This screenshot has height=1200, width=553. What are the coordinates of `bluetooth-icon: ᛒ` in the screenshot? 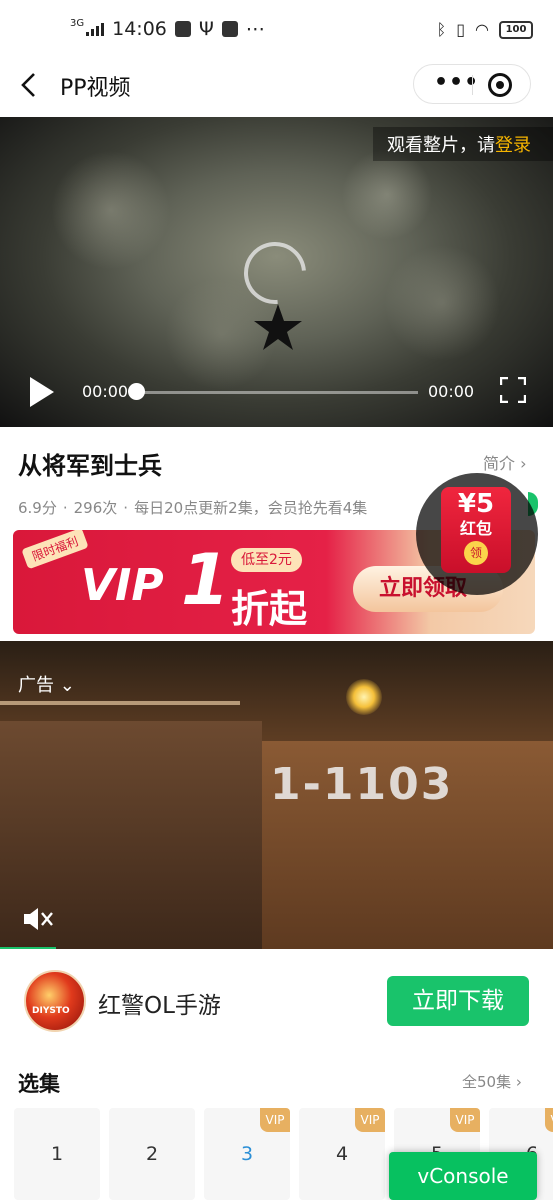 It's located at (441, 29).